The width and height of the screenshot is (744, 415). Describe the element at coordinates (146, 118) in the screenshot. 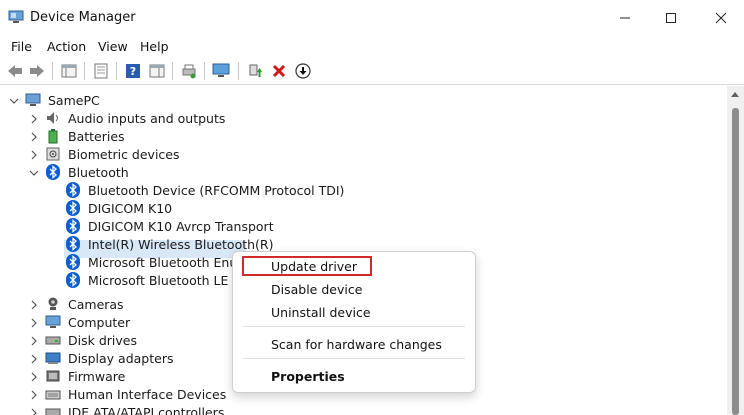

I see `category-audio: Audio inputs and outputs` at that location.